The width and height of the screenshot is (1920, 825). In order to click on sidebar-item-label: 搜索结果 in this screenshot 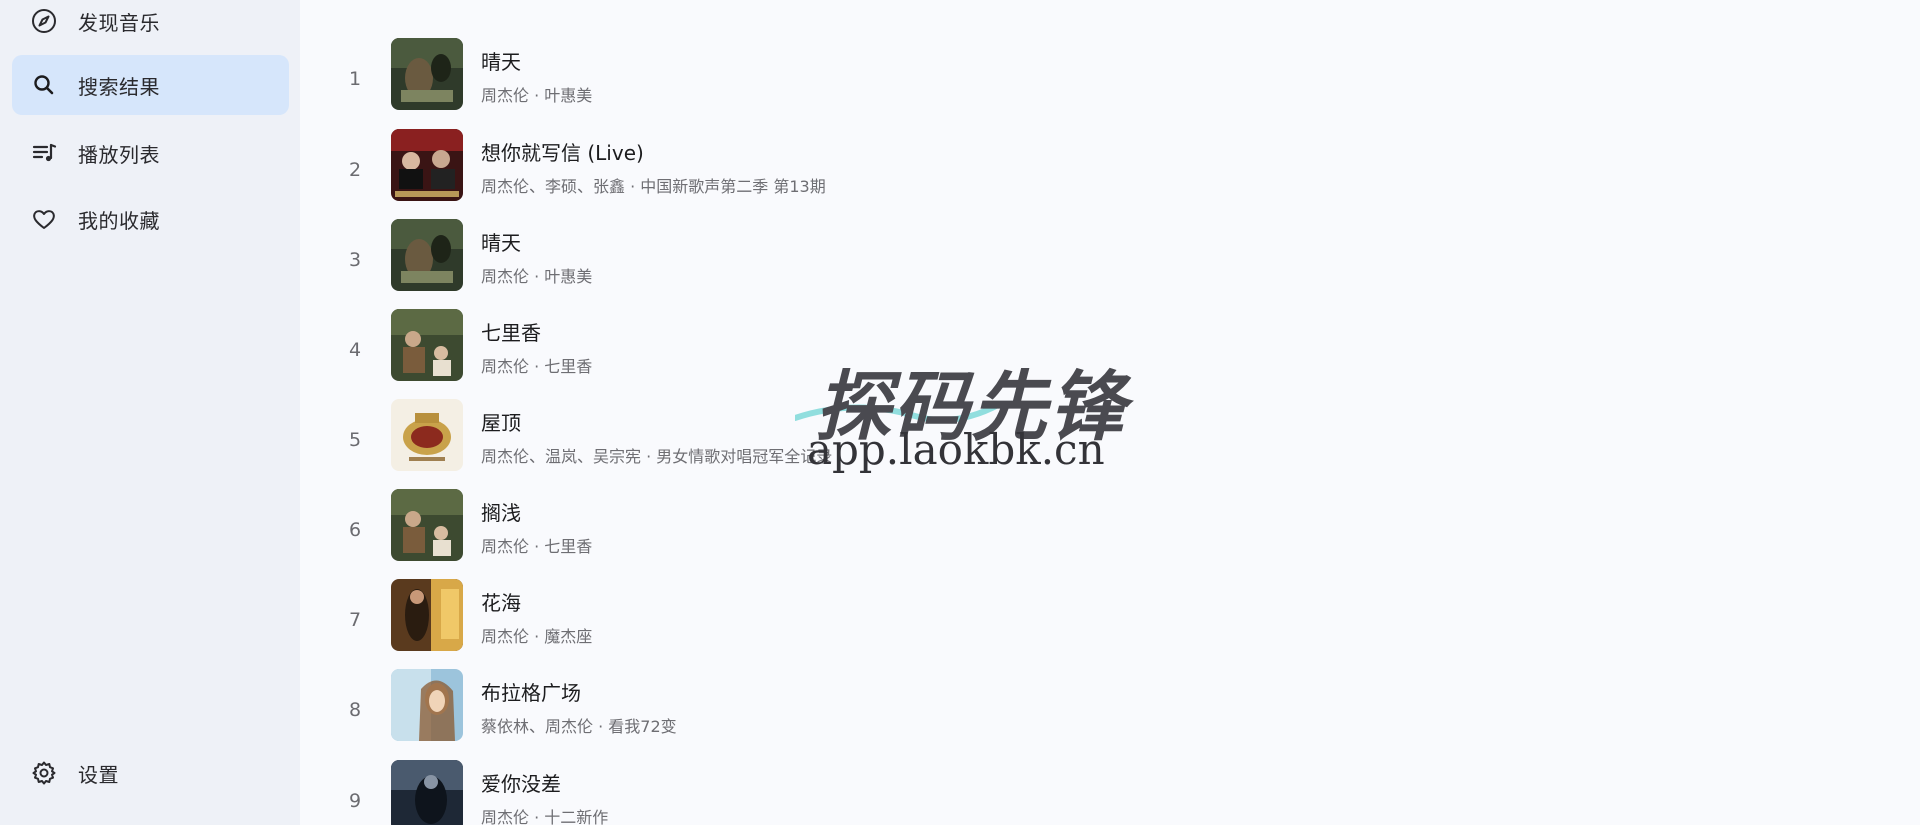, I will do `click(119, 86)`.